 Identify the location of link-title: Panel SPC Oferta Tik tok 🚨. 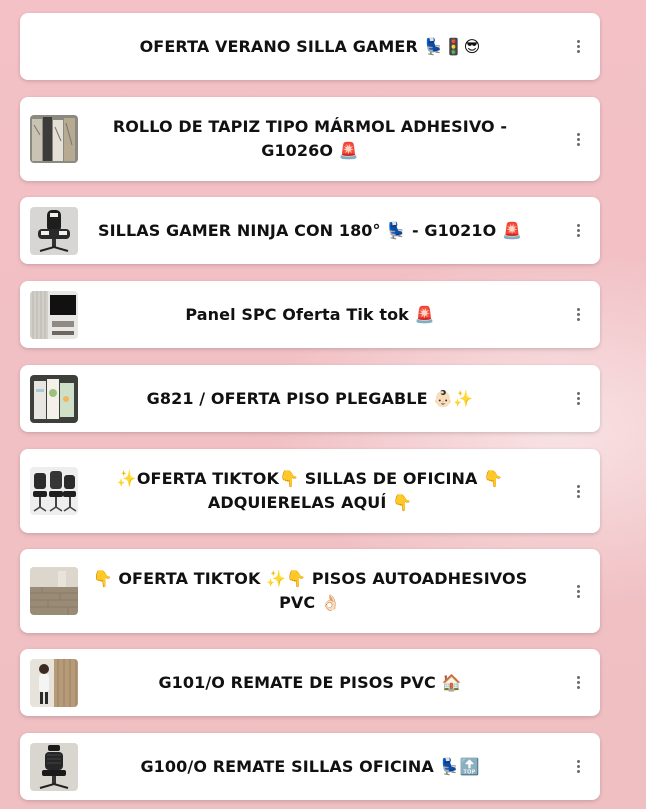
(310, 314).